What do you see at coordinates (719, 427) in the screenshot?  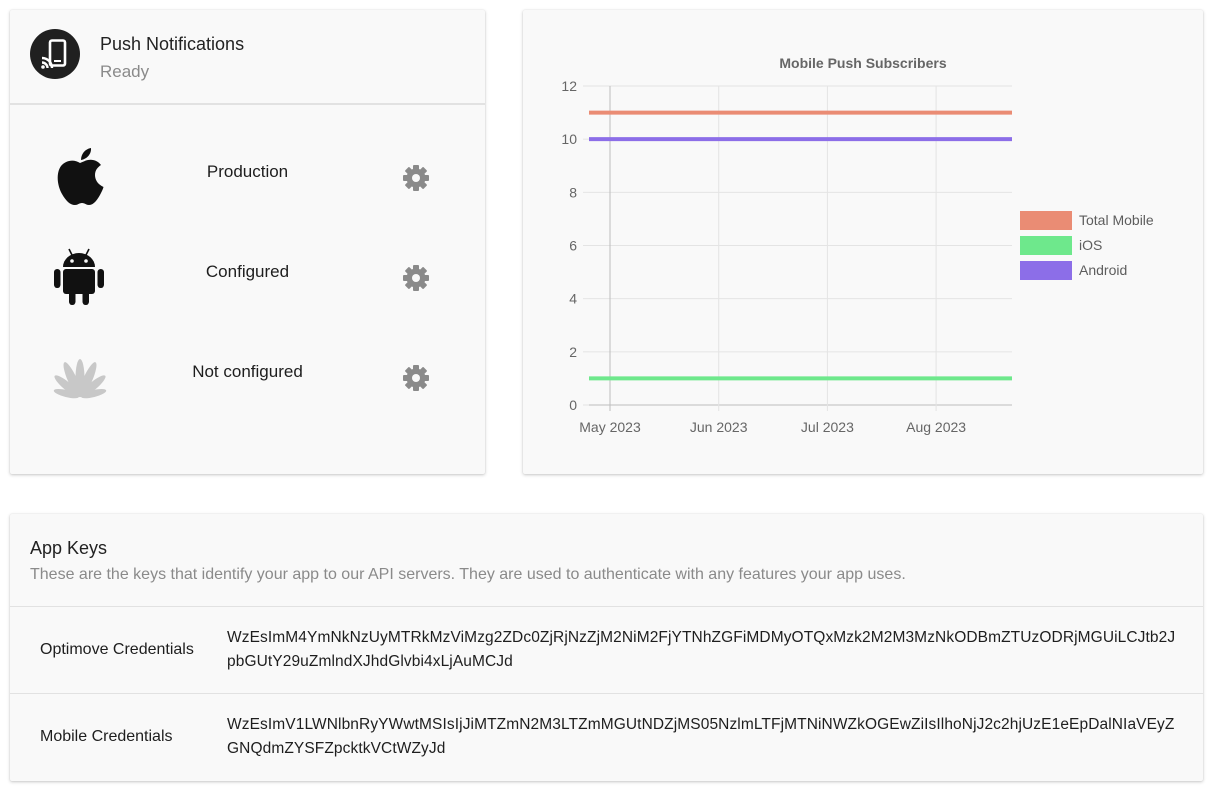 I see `x-tick-label: Jun 2023` at bounding box center [719, 427].